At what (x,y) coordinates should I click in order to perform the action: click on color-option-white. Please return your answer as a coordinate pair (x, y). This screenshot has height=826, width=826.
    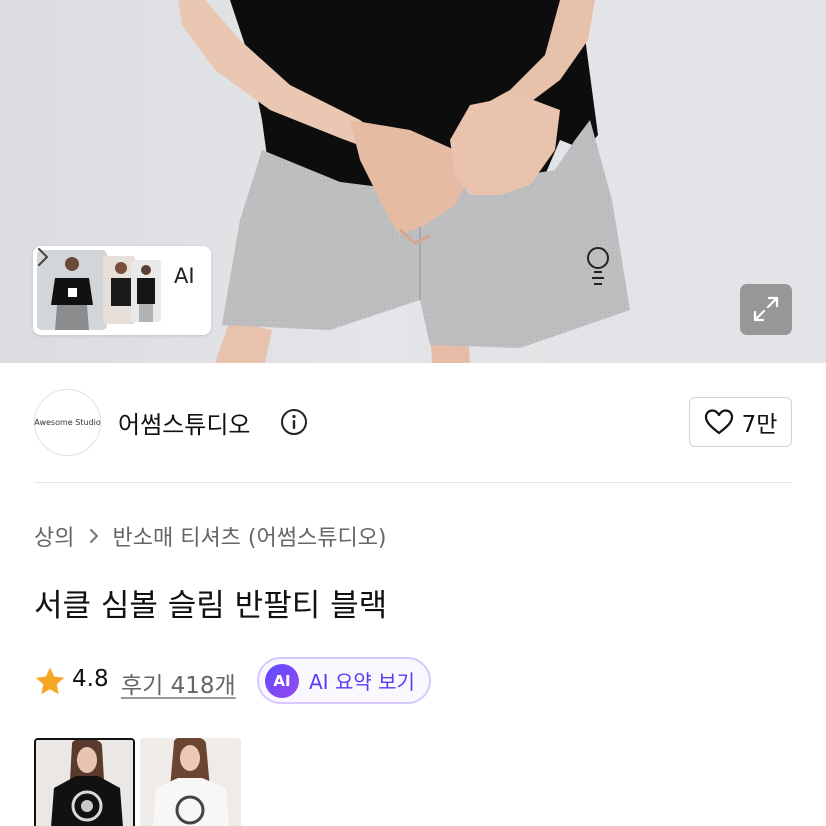
    Looking at the image, I should click on (190, 782).